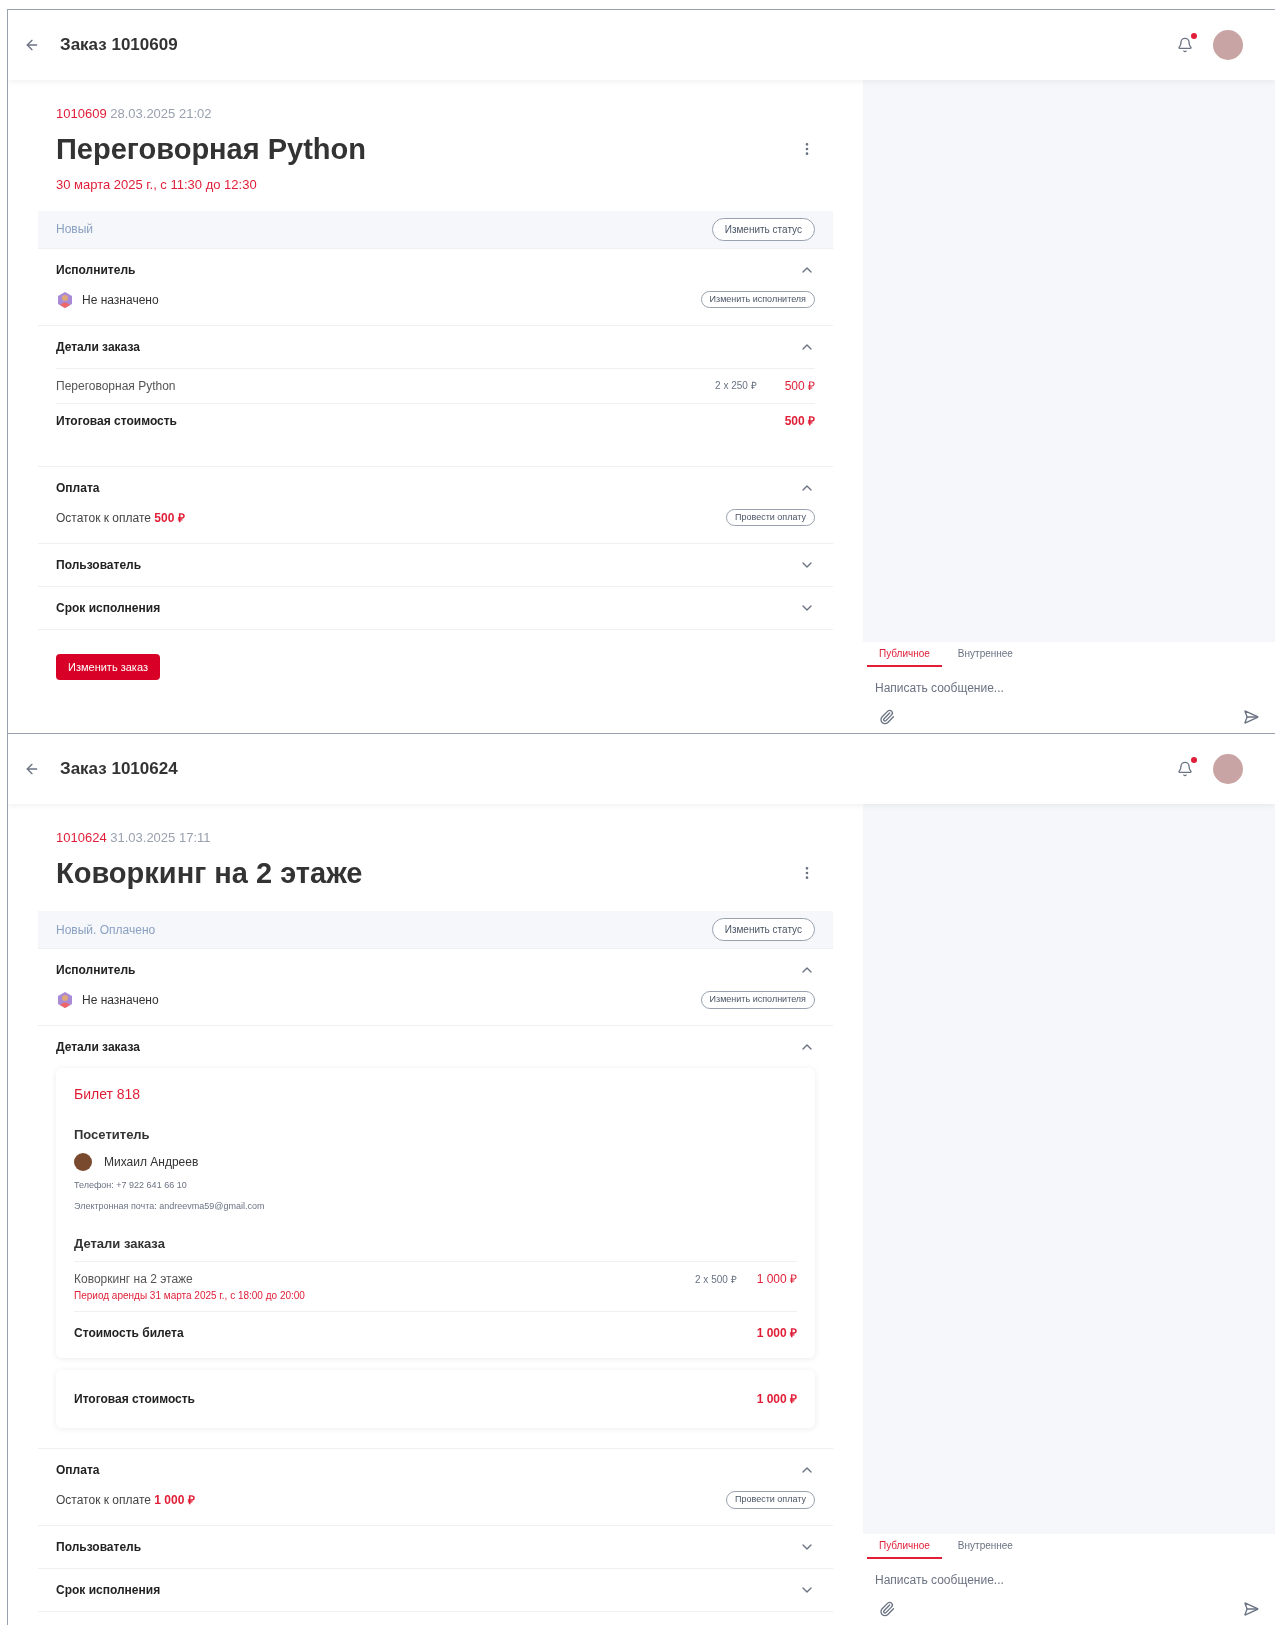 Image resolution: width=1275 pixels, height=1625 pixels. I want to click on total-price: 500 ₽, so click(799, 421).